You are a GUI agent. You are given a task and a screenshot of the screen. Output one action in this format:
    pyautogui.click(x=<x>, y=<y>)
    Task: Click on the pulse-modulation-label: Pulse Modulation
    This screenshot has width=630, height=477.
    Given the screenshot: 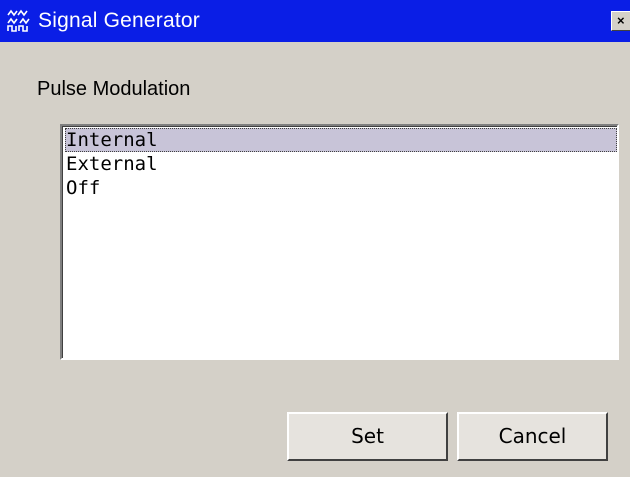 What is the action you would take?
    pyautogui.click(x=114, y=89)
    